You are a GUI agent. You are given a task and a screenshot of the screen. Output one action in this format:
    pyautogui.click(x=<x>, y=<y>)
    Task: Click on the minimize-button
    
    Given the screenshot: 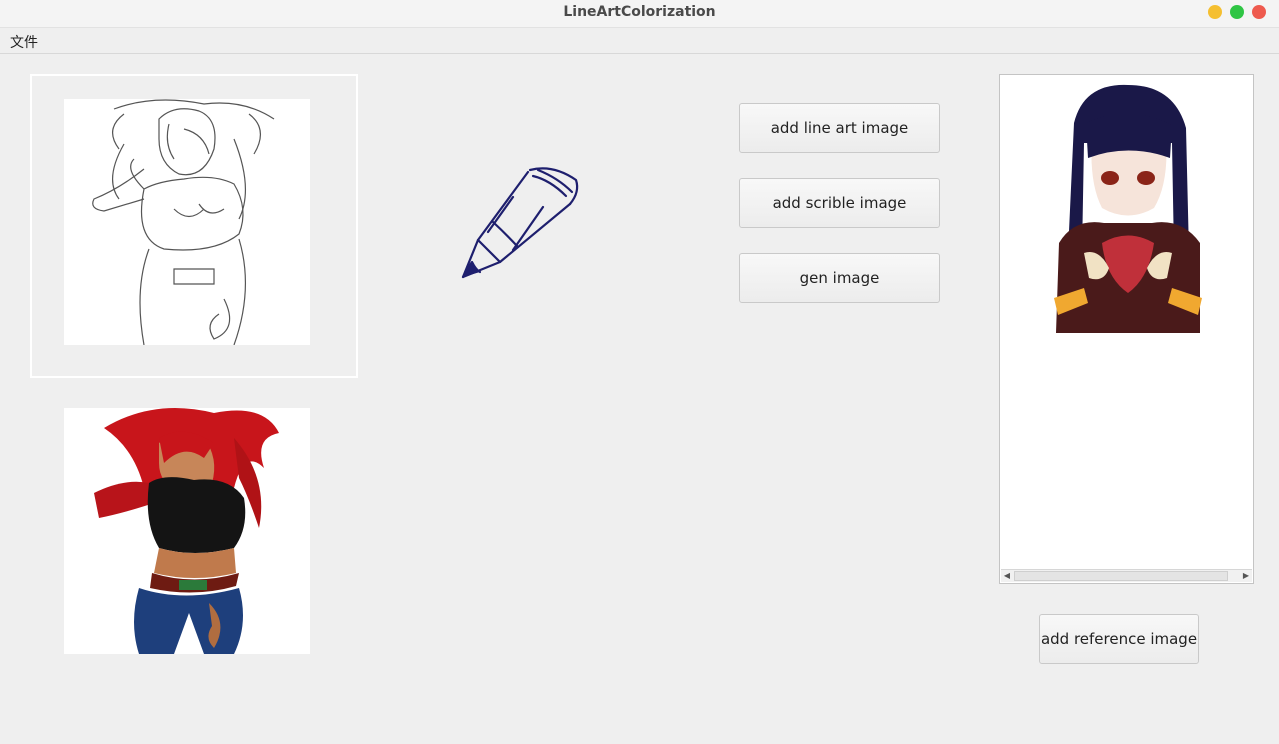 What is the action you would take?
    pyautogui.click(x=1215, y=12)
    